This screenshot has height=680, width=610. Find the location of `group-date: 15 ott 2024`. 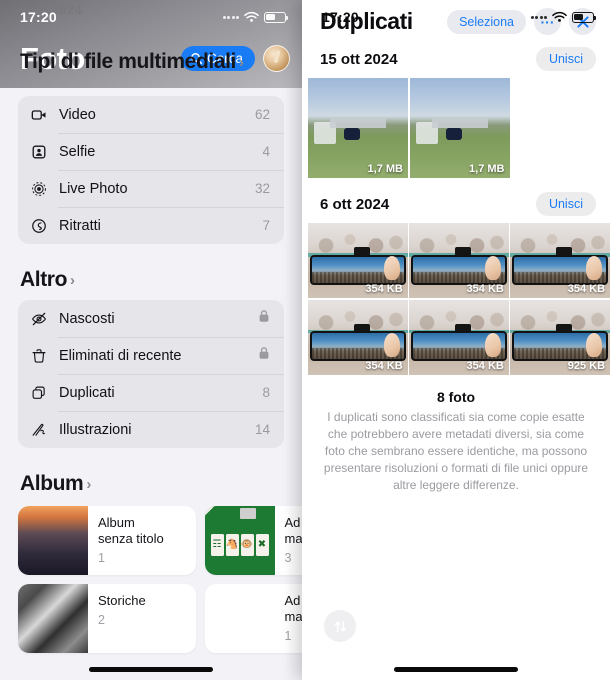

group-date: 15 ott 2024 is located at coordinates (359, 59).